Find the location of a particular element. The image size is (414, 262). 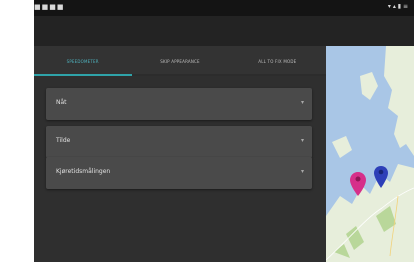

dropdown-field-3: Kjøretidsmålingen ▾ is located at coordinates (179, 173).